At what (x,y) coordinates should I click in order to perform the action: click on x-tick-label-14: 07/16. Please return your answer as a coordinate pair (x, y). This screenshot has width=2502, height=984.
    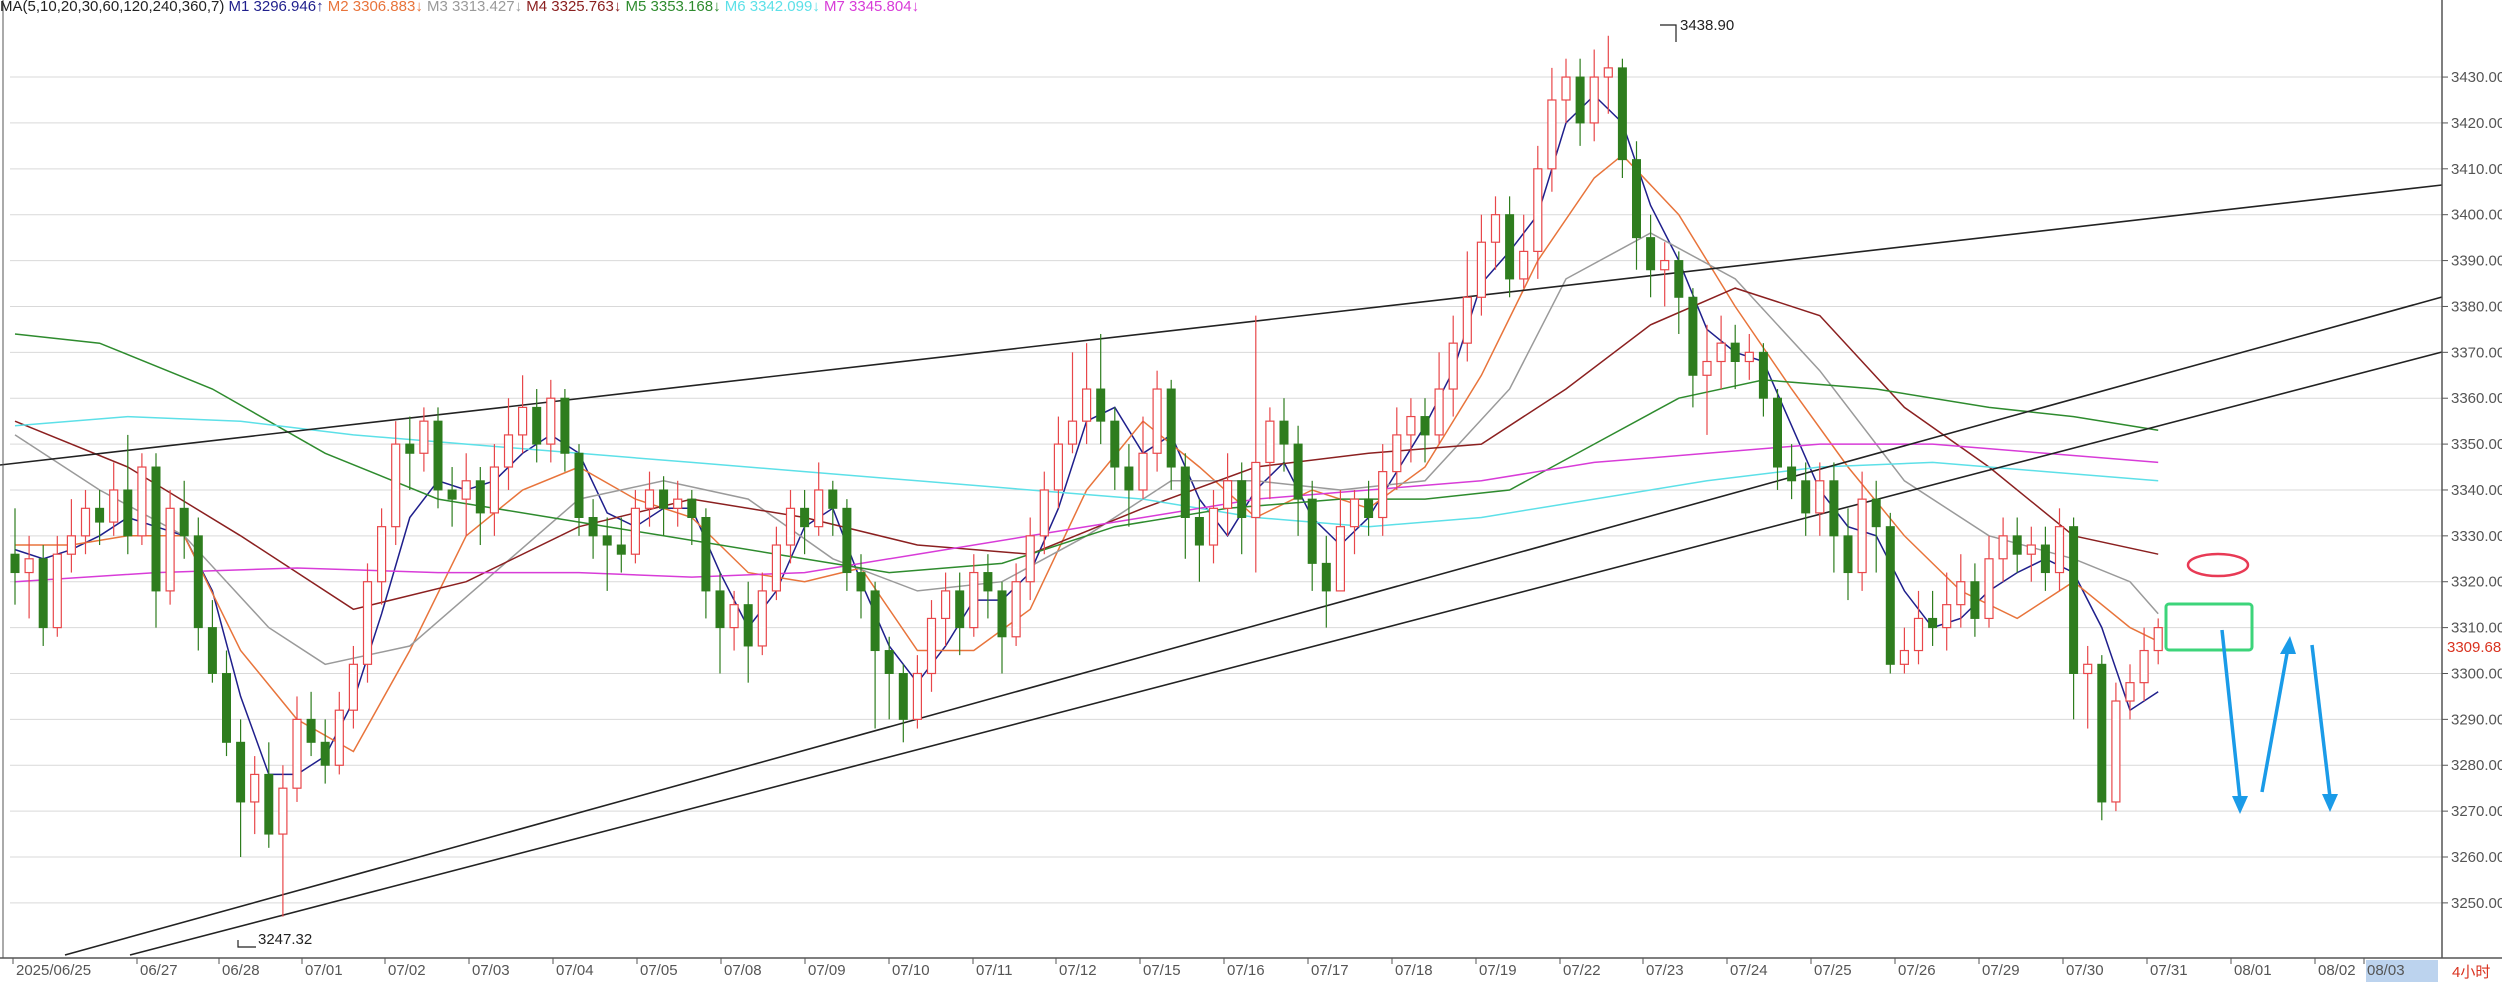
    Looking at the image, I should click on (1246, 970).